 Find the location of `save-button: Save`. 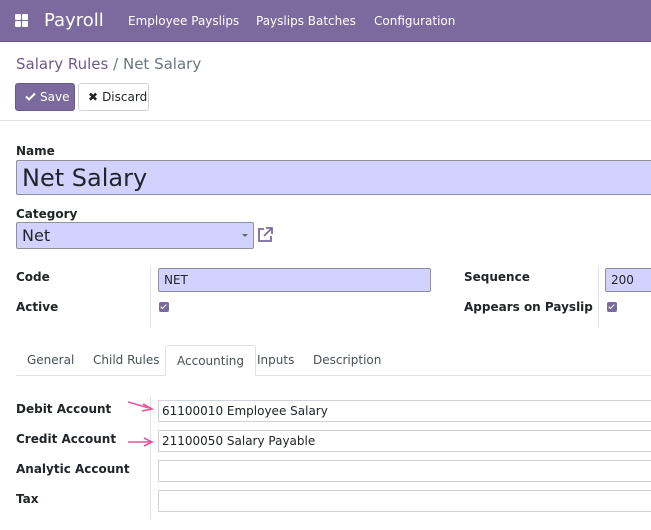

save-button: Save is located at coordinates (45, 97).